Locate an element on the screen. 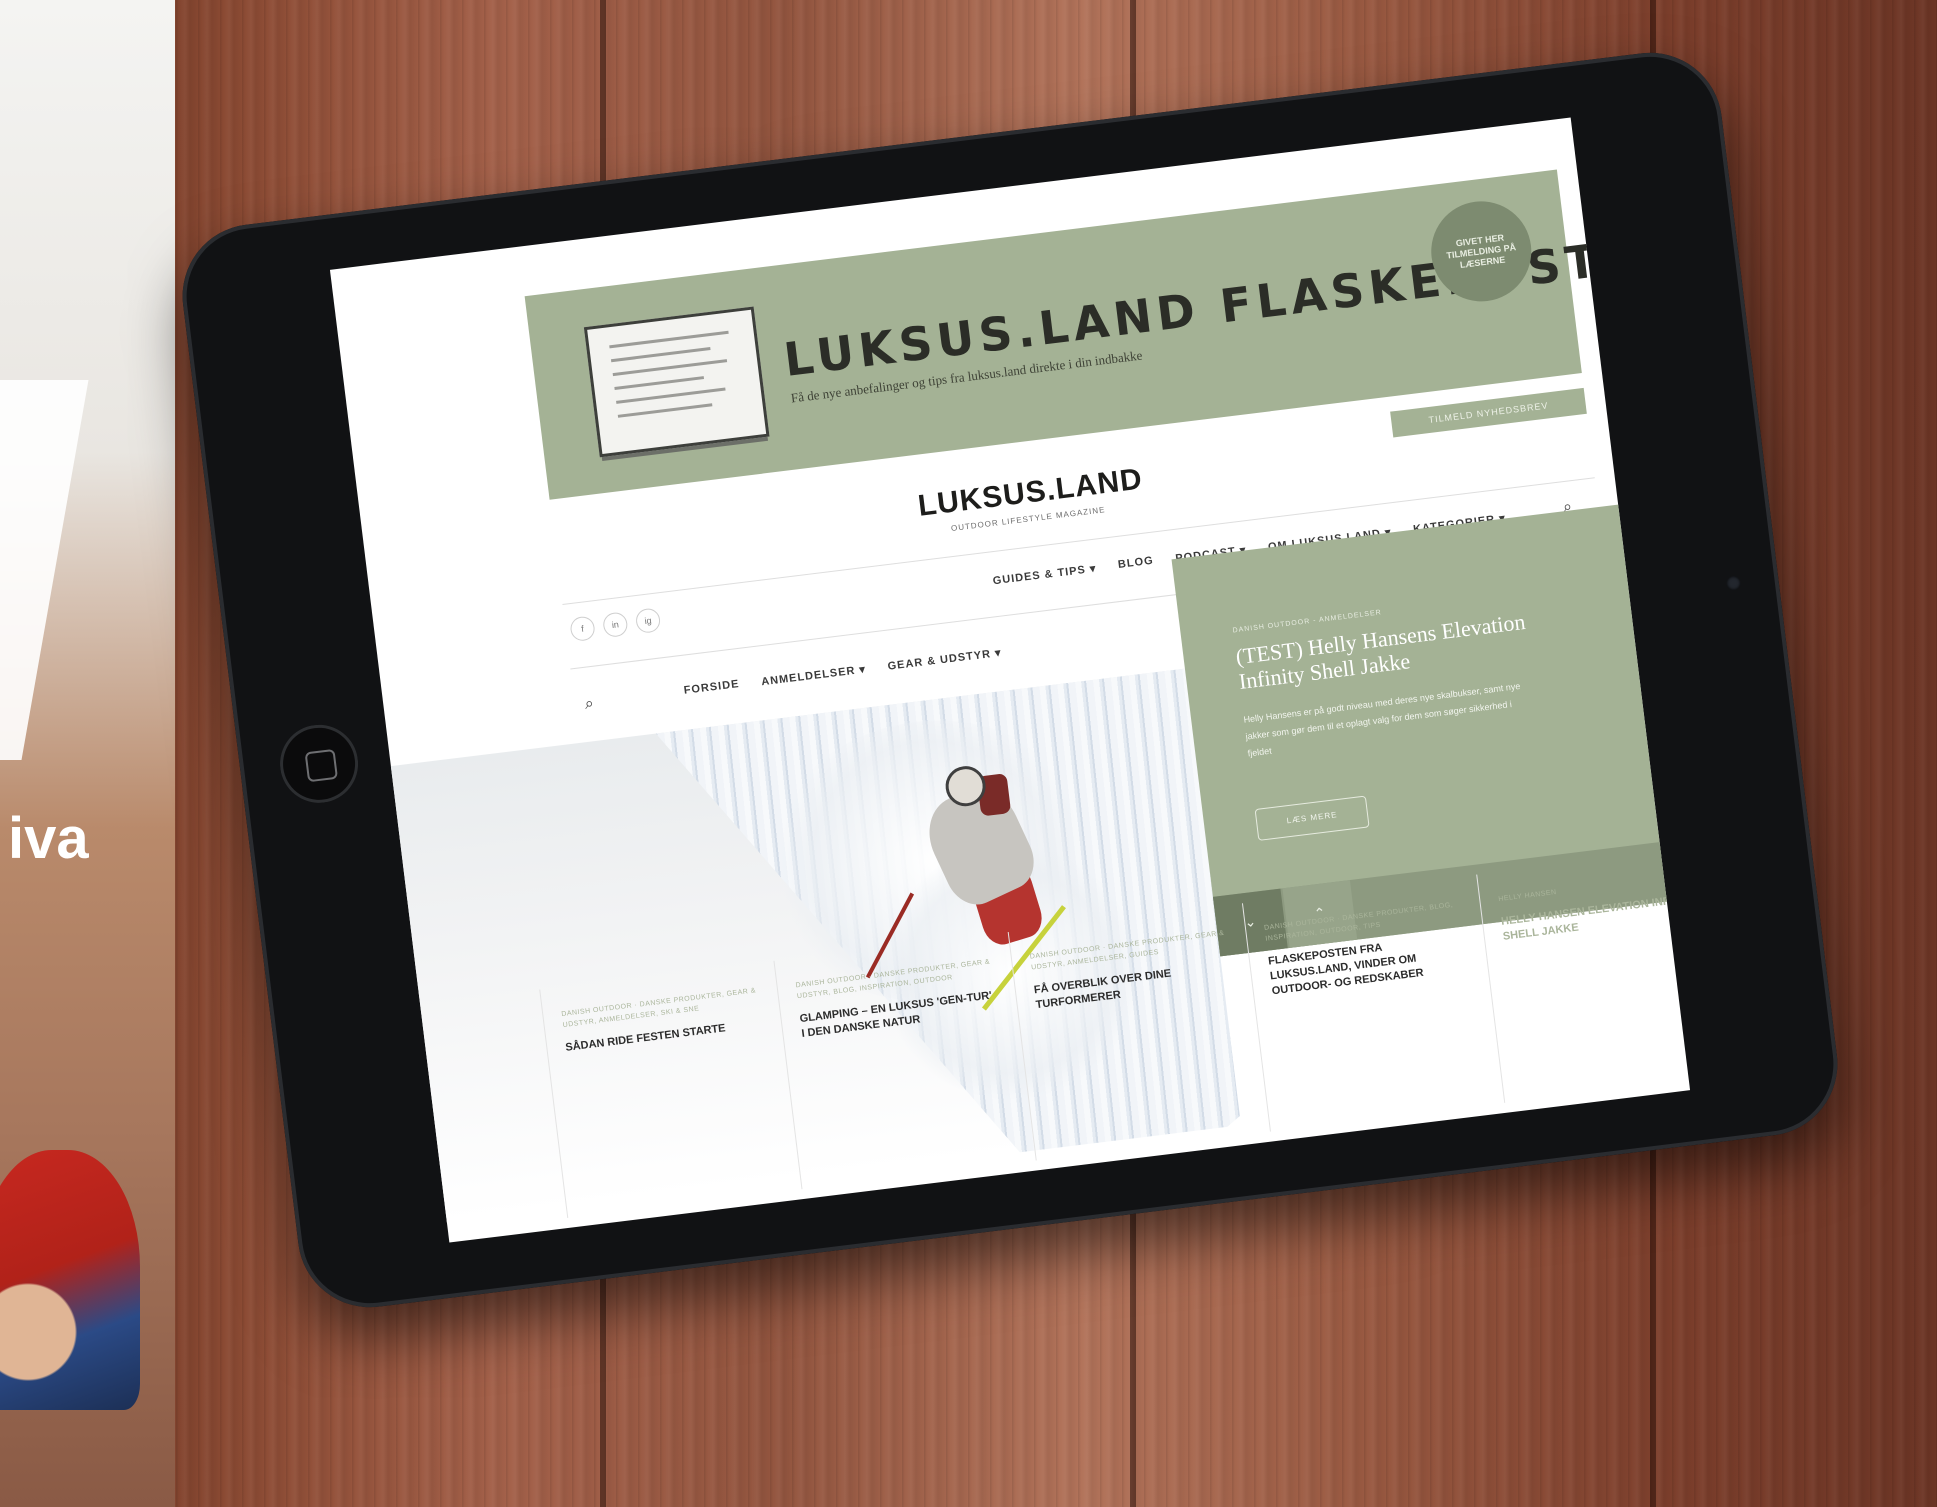 The height and width of the screenshot is (1507, 1937). laptop-illustration is located at coordinates (676, 382).